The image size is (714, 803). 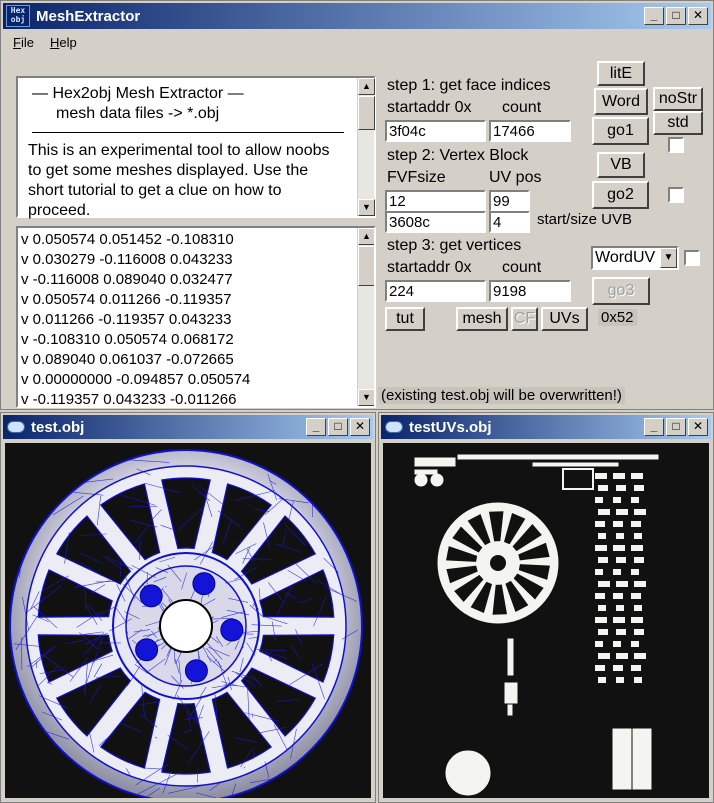 I want to click on go2-button: go2, so click(x=620, y=195).